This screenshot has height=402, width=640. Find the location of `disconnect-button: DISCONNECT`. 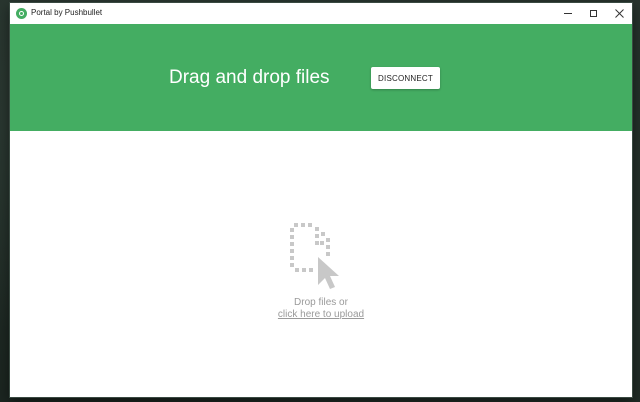

disconnect-button: DISCONNECT is located at coordinates (405, 78).